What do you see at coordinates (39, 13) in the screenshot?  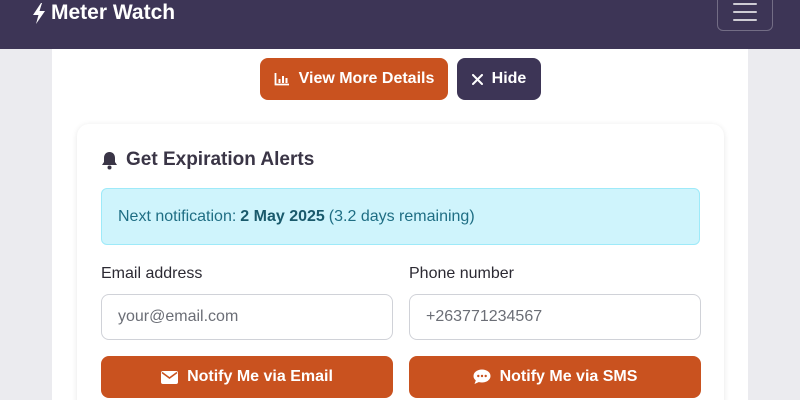 I see `lightning-bolt-icon` at bounding box center [39, 13].